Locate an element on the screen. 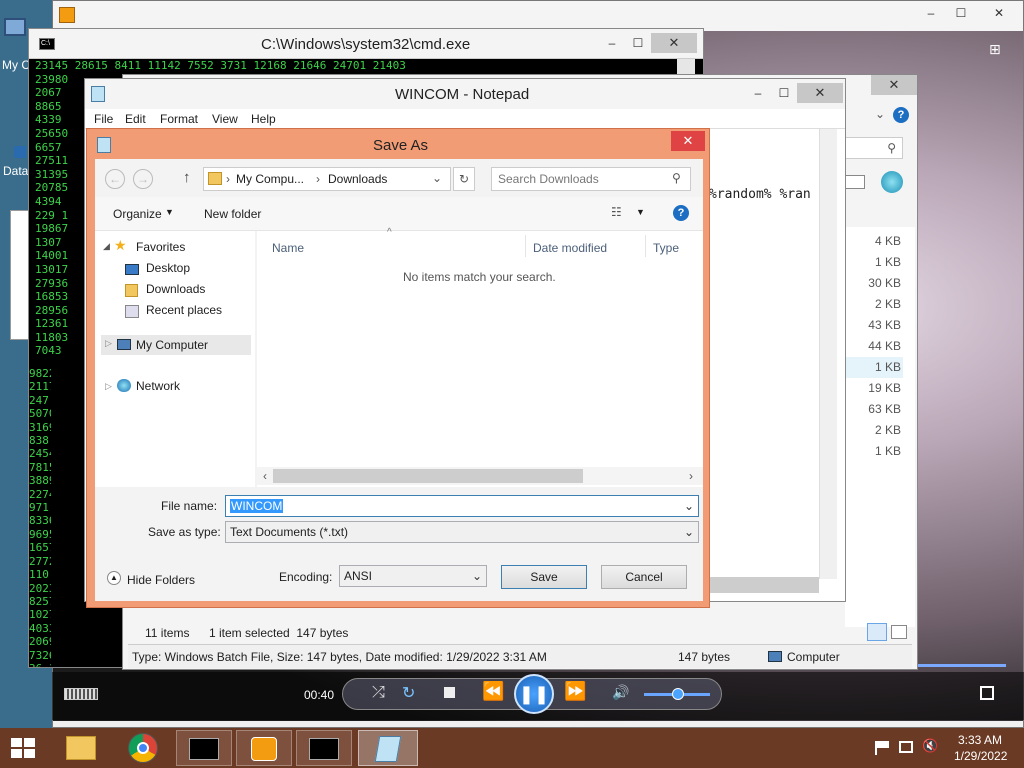 Image resolution: width=1024 pixels, height=768 pixels. cmd-minimize-button: – is located at coordinates (612, 43).